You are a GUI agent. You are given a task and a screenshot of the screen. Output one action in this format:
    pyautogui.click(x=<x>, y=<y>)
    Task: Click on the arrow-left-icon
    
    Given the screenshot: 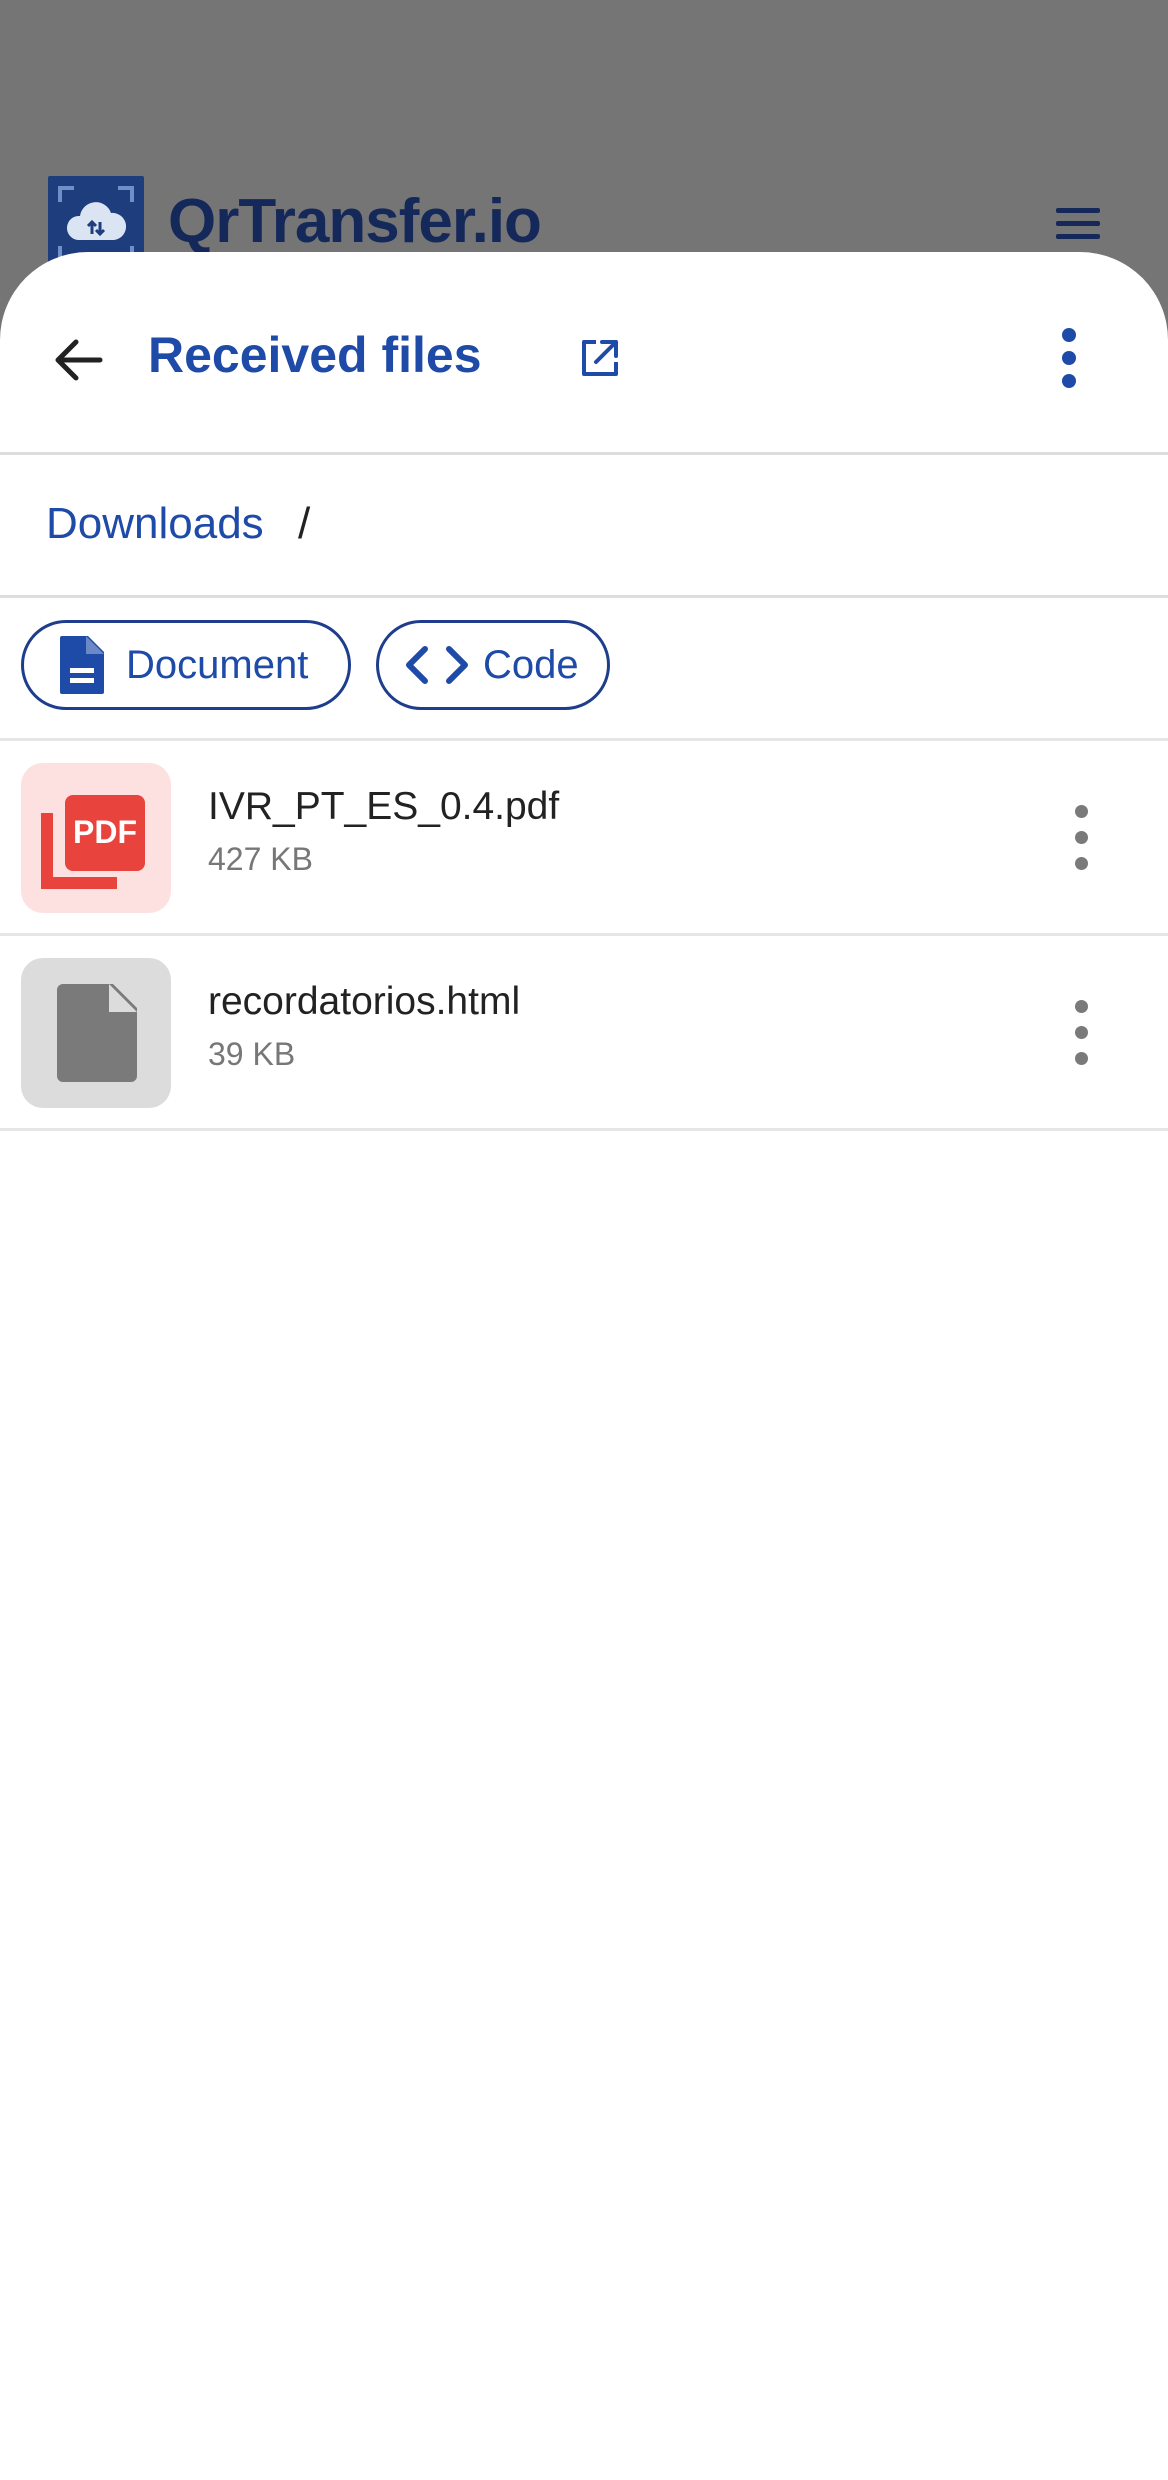 What is the action you would take?
    pyautogui.click(x=80, y=360)
    